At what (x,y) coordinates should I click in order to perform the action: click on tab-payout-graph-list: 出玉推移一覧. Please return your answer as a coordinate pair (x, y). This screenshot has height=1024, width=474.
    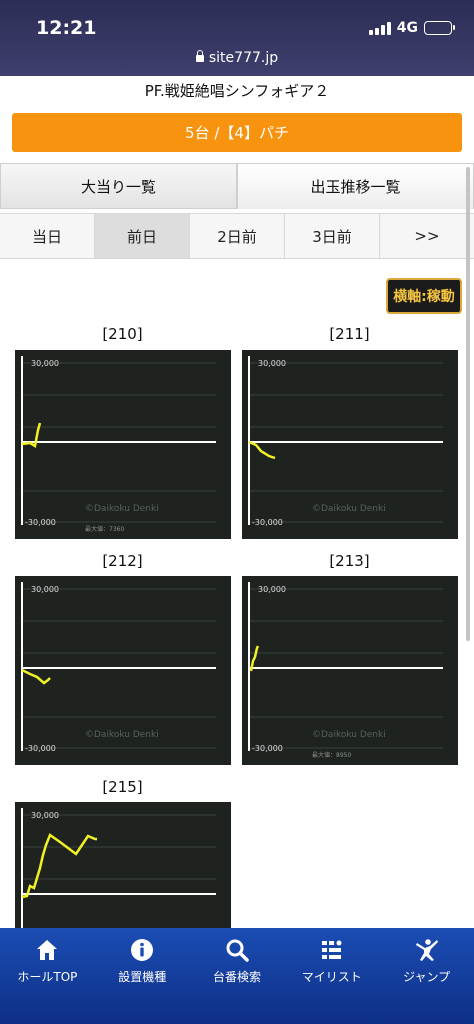
    Looking at the image, I should click on (355, 186).